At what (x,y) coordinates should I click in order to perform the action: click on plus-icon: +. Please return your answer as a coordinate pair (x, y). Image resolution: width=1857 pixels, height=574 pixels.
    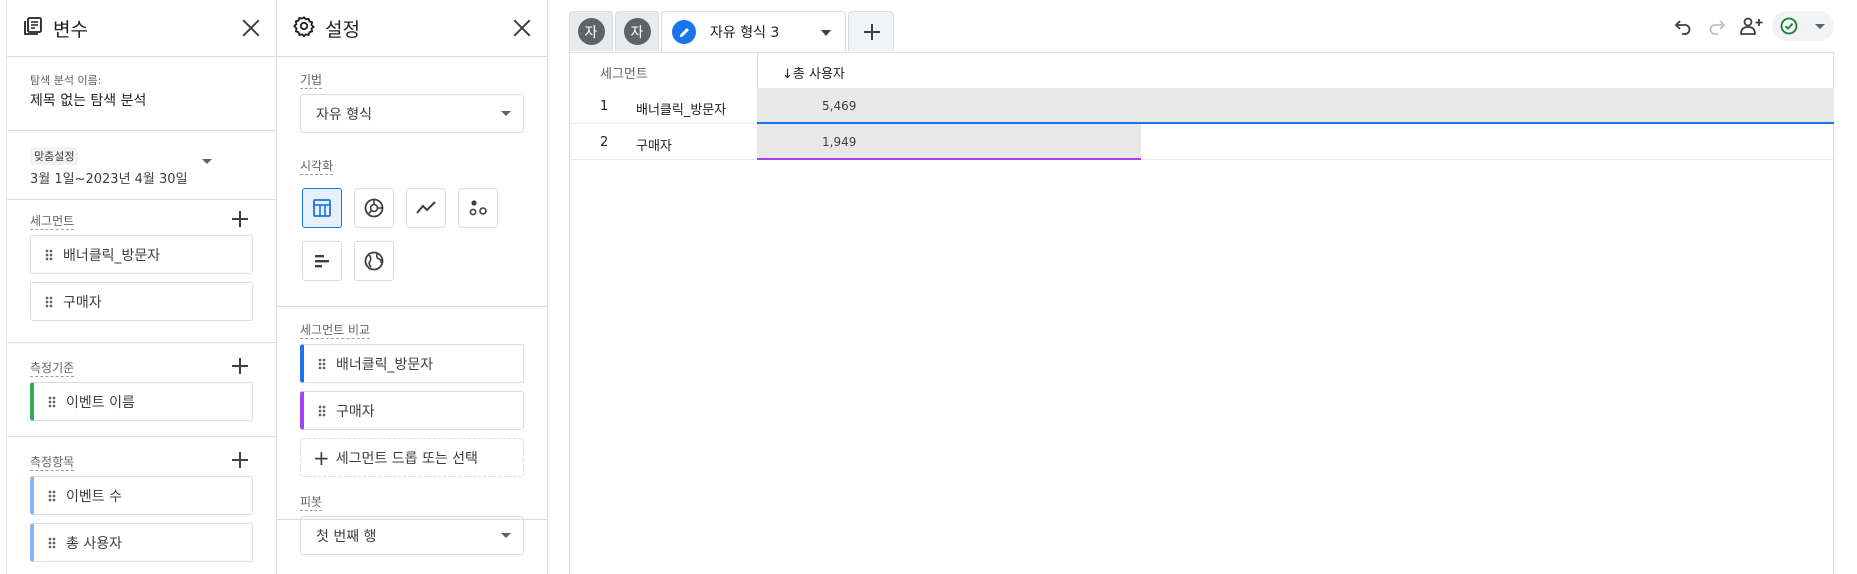
    Looking at the image, I should click on (321, 457).